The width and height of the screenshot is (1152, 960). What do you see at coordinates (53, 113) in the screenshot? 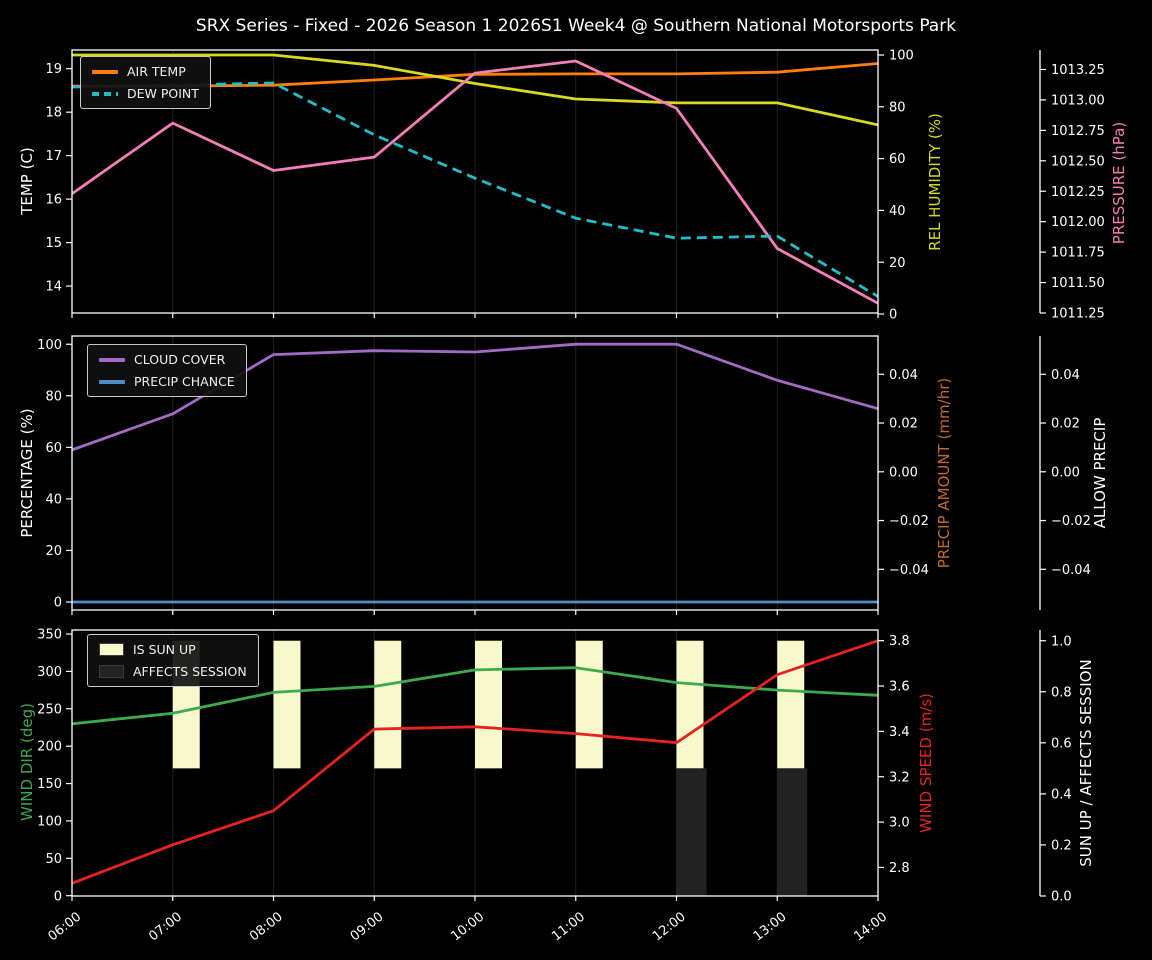
I see `left-tick-label: 18` at bounding box center [53, 113].